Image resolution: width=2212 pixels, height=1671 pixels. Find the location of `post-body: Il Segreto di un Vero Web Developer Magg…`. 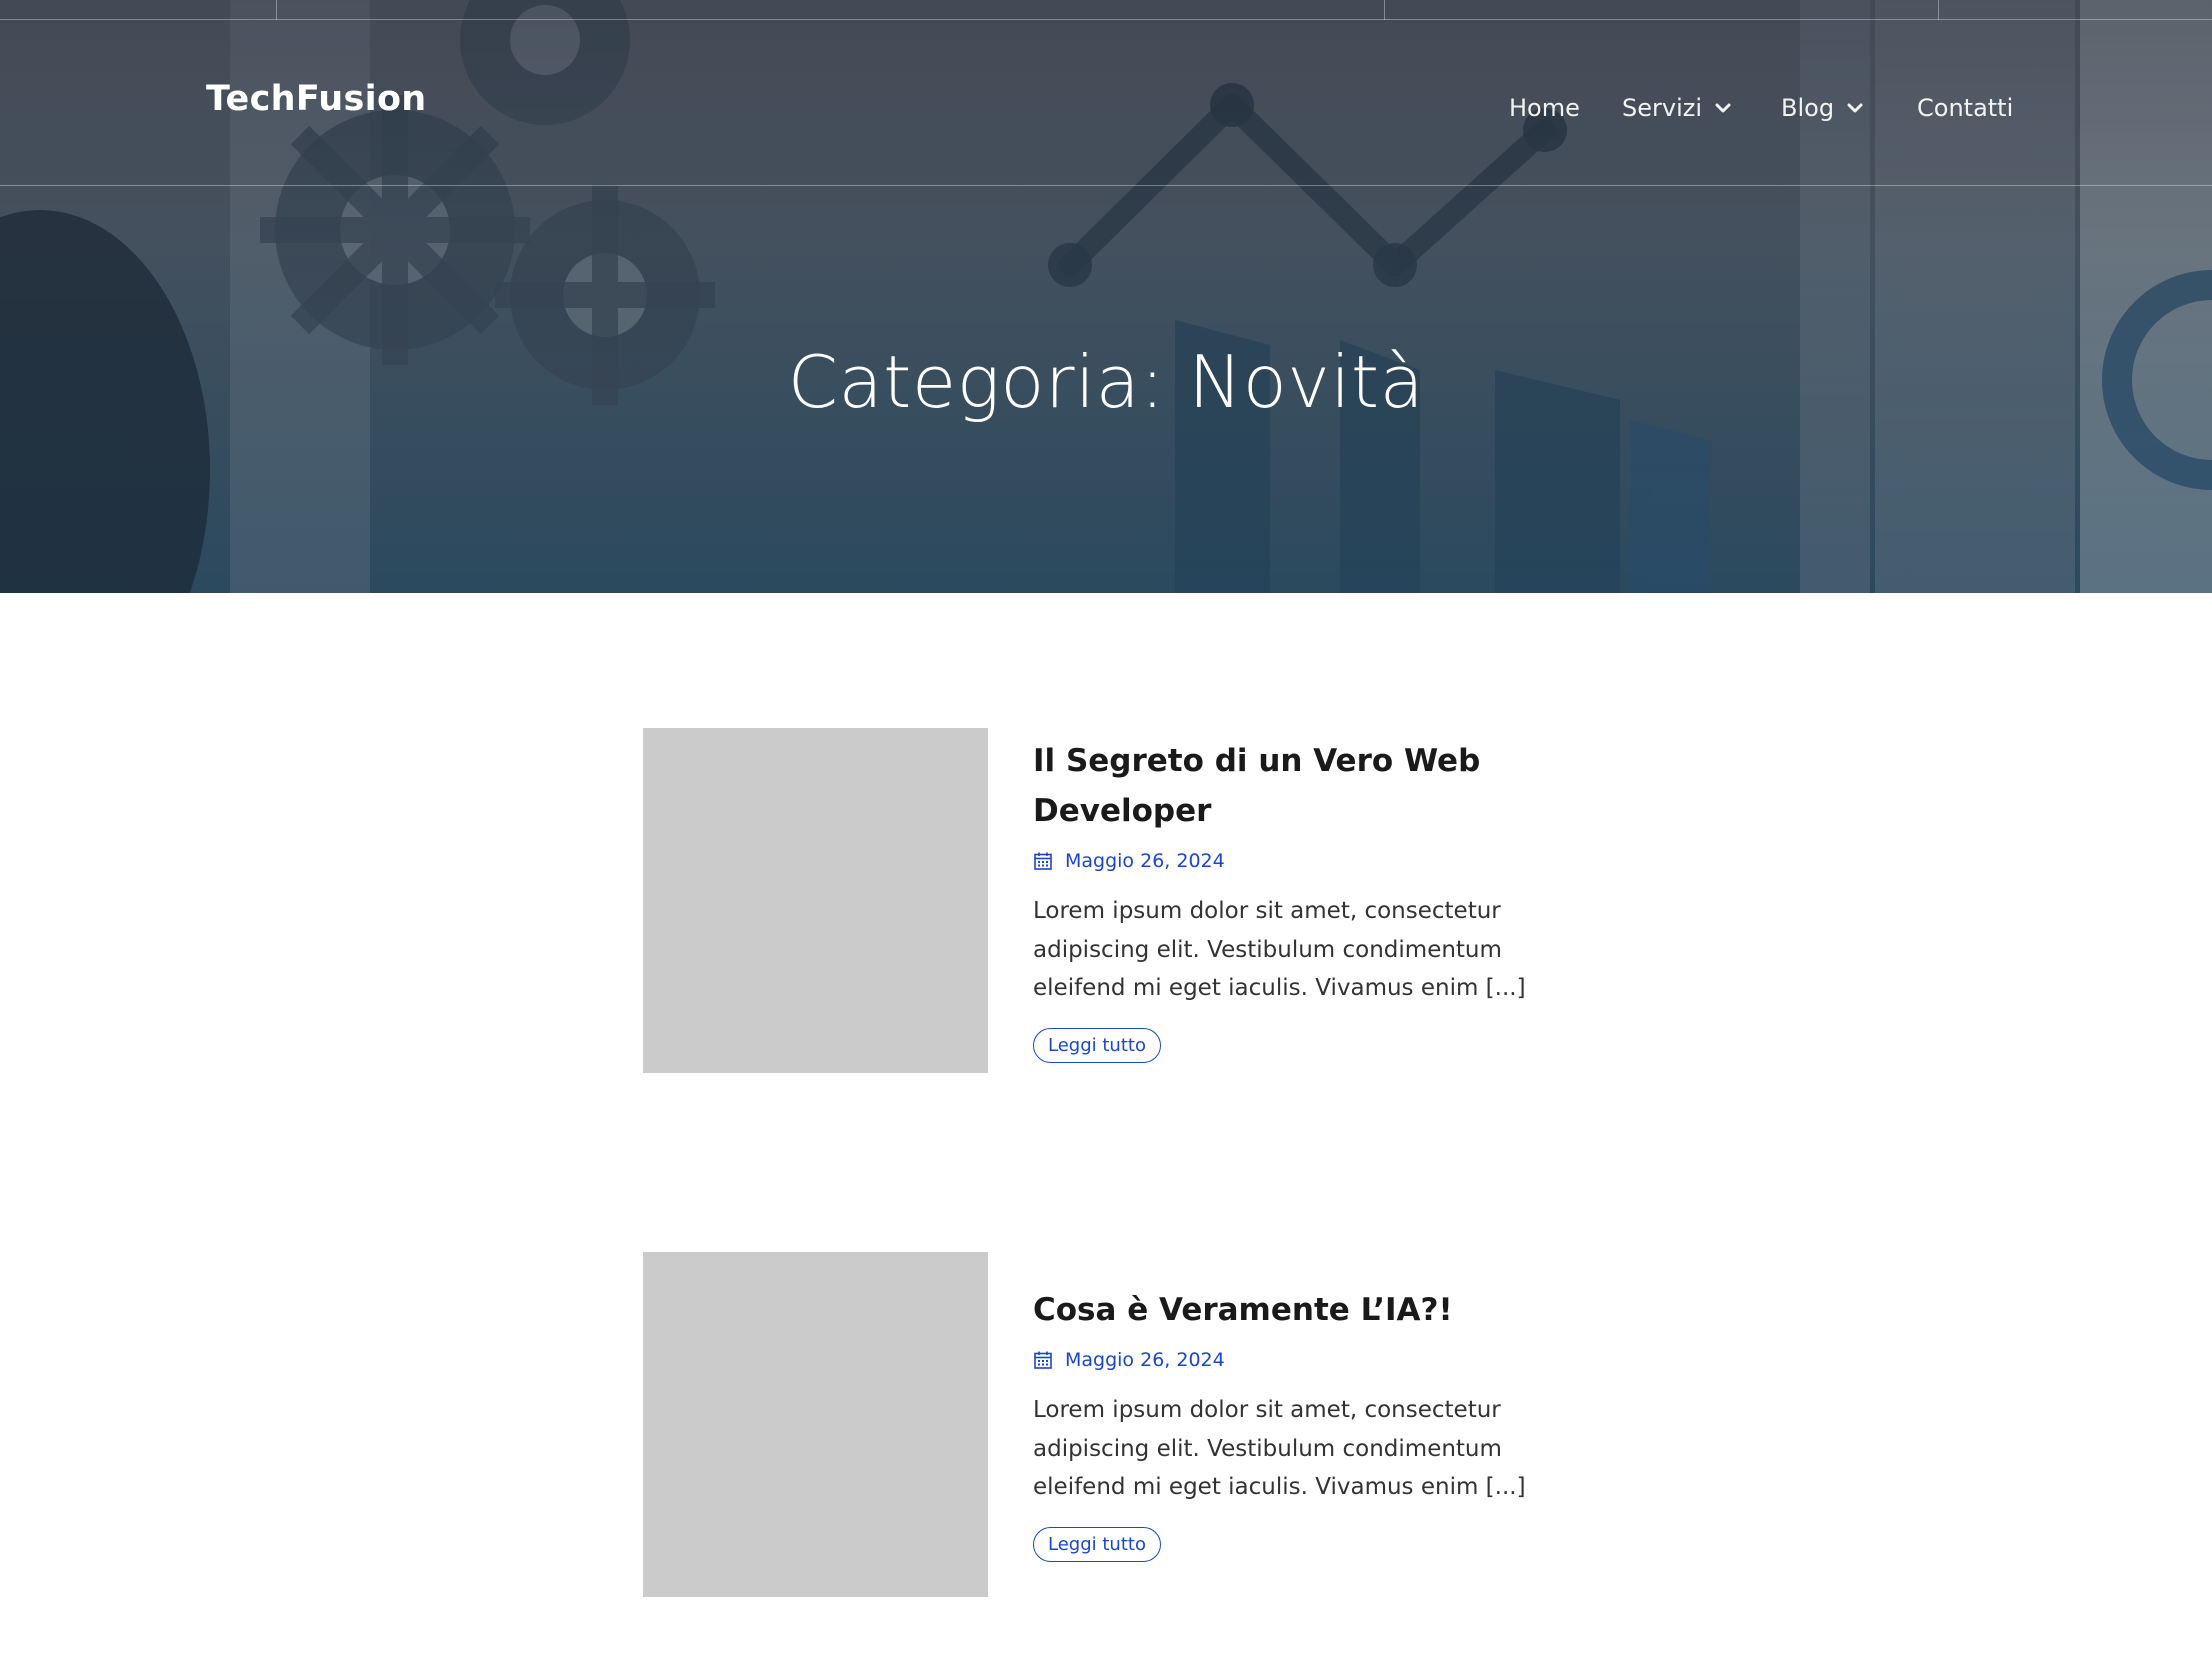

post-body: Il Segreto di un Vero Web Developer Magg… is located at coordinates (1313, 899).